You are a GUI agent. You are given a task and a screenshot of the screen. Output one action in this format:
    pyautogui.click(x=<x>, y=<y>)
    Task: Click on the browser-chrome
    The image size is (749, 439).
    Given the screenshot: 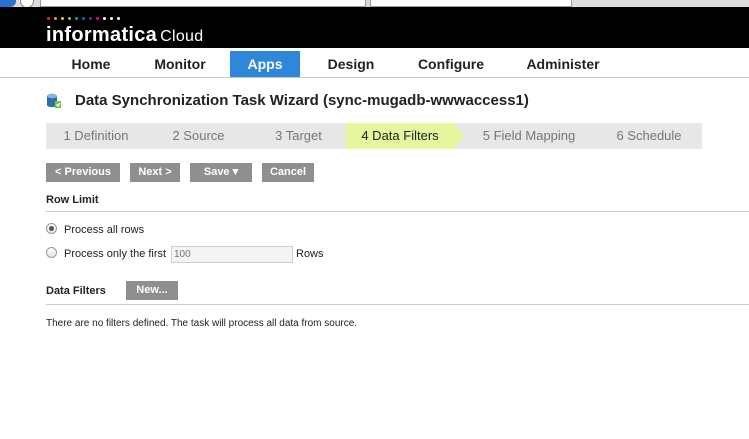 What is the action you would take?
    pyautogui.click(x=374, y=4)
    